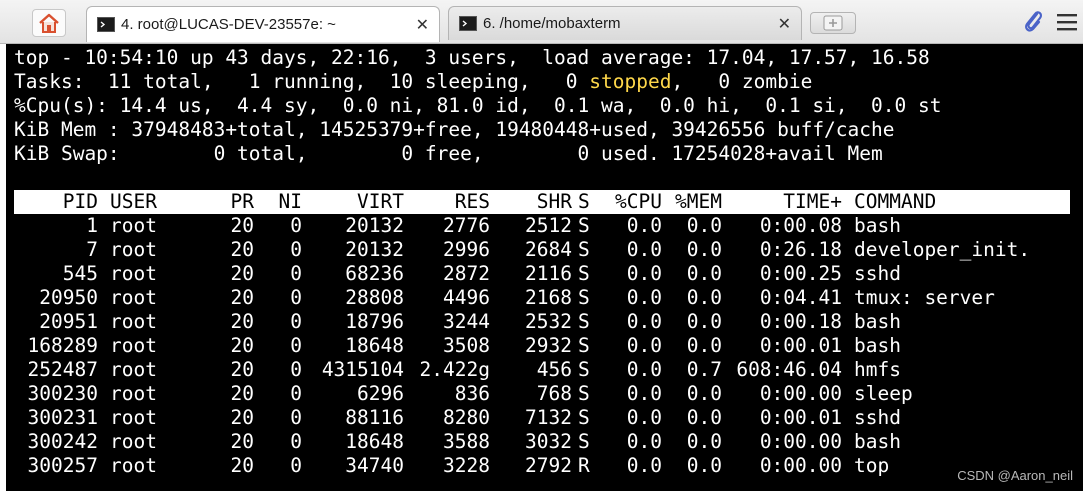  What do you see at coordinates (584, 201) in the screenshot?
I see `state-header: S` at bounding box center [584, 201].